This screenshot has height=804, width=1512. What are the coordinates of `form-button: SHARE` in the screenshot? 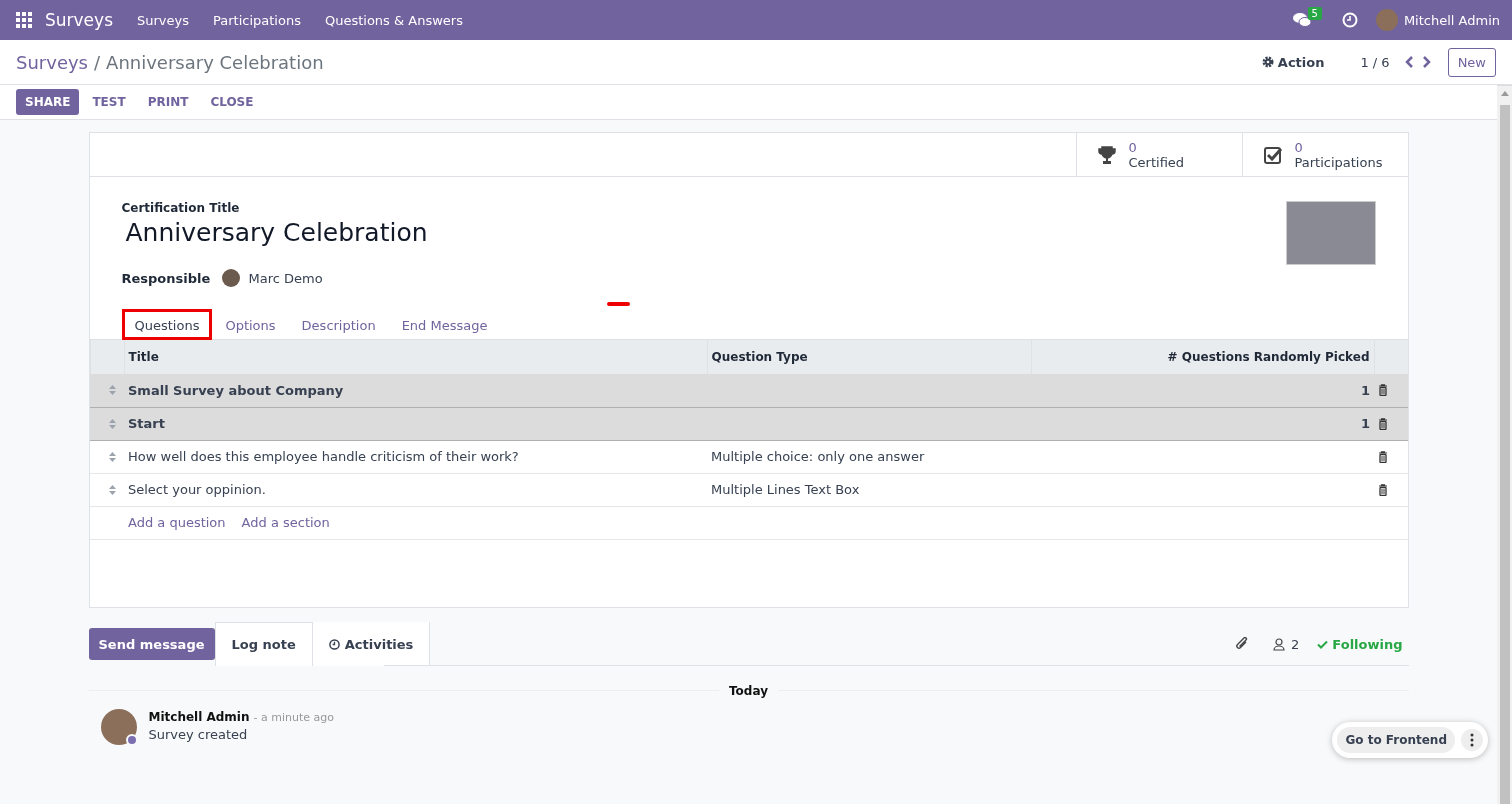 It's located at (48, 102).